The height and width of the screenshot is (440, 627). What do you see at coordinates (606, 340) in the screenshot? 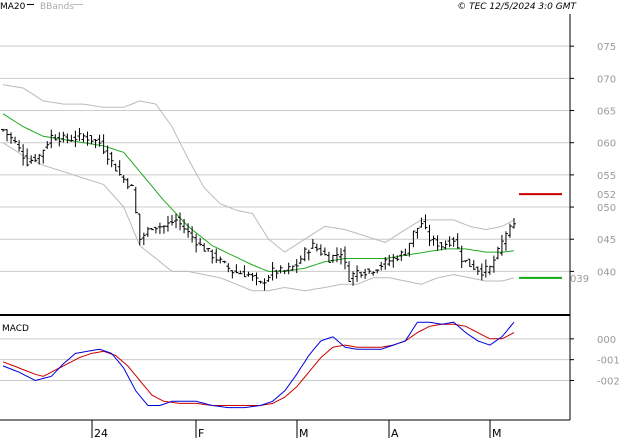
I see `macd-y-tick-label: 000` at bounding box center [606, 340].